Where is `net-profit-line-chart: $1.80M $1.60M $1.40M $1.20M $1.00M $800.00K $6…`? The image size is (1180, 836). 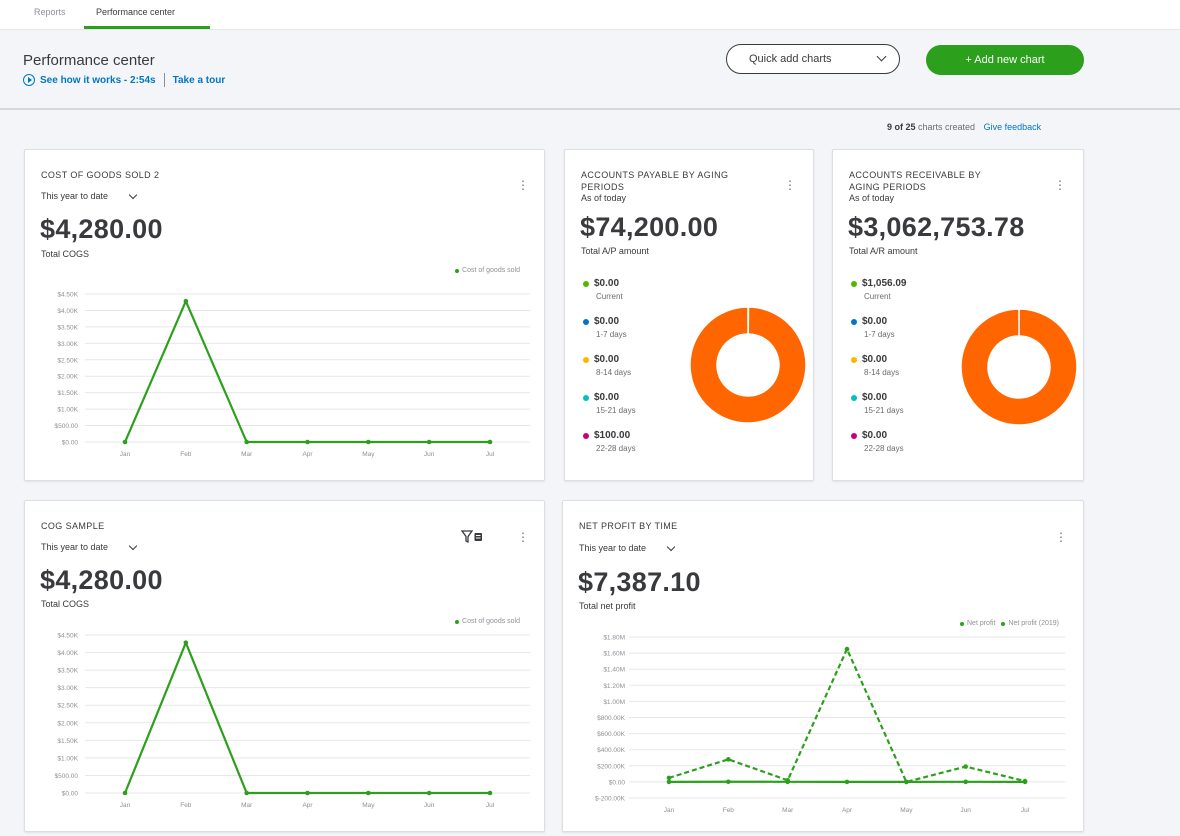
net-profit-line-chart: $1.80M $1.60M $1.40M $1.20M $1.00M $800.00K $6… is located at coordinates (830, 724).